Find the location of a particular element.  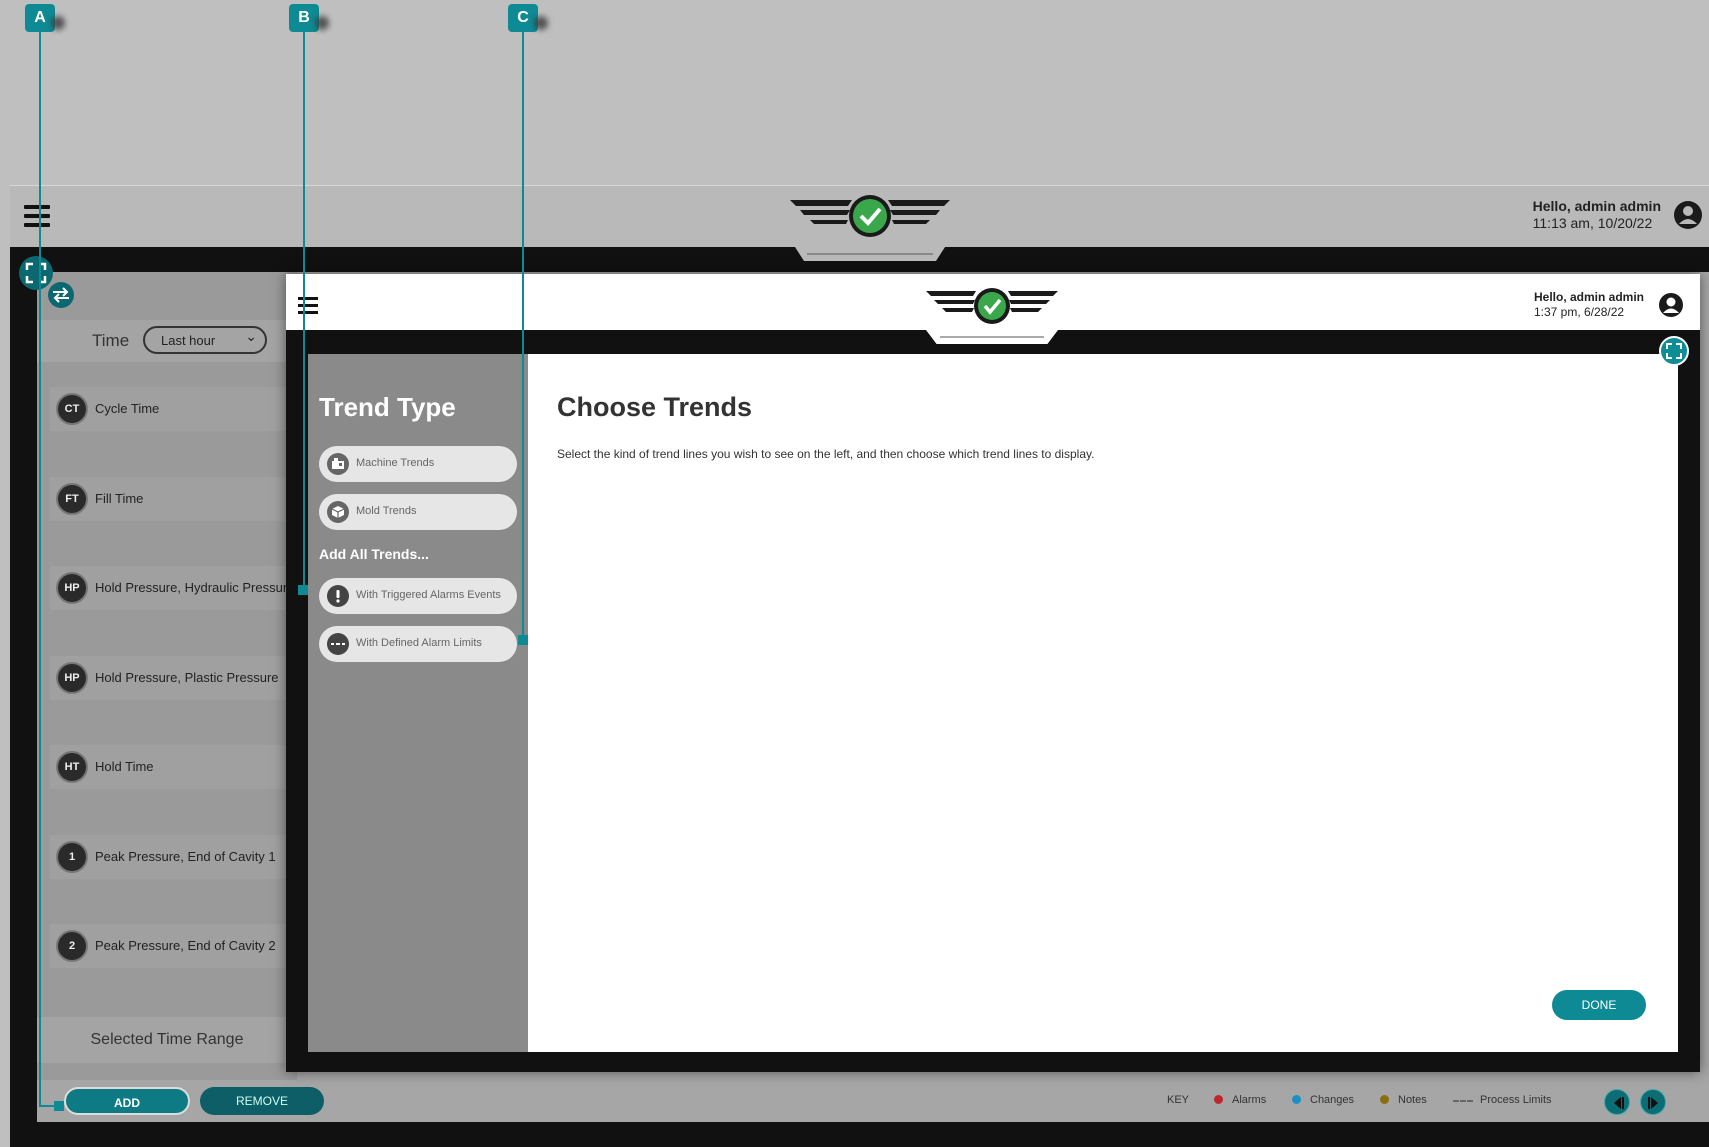

callout-b: B is located at coordinates (304, 18).